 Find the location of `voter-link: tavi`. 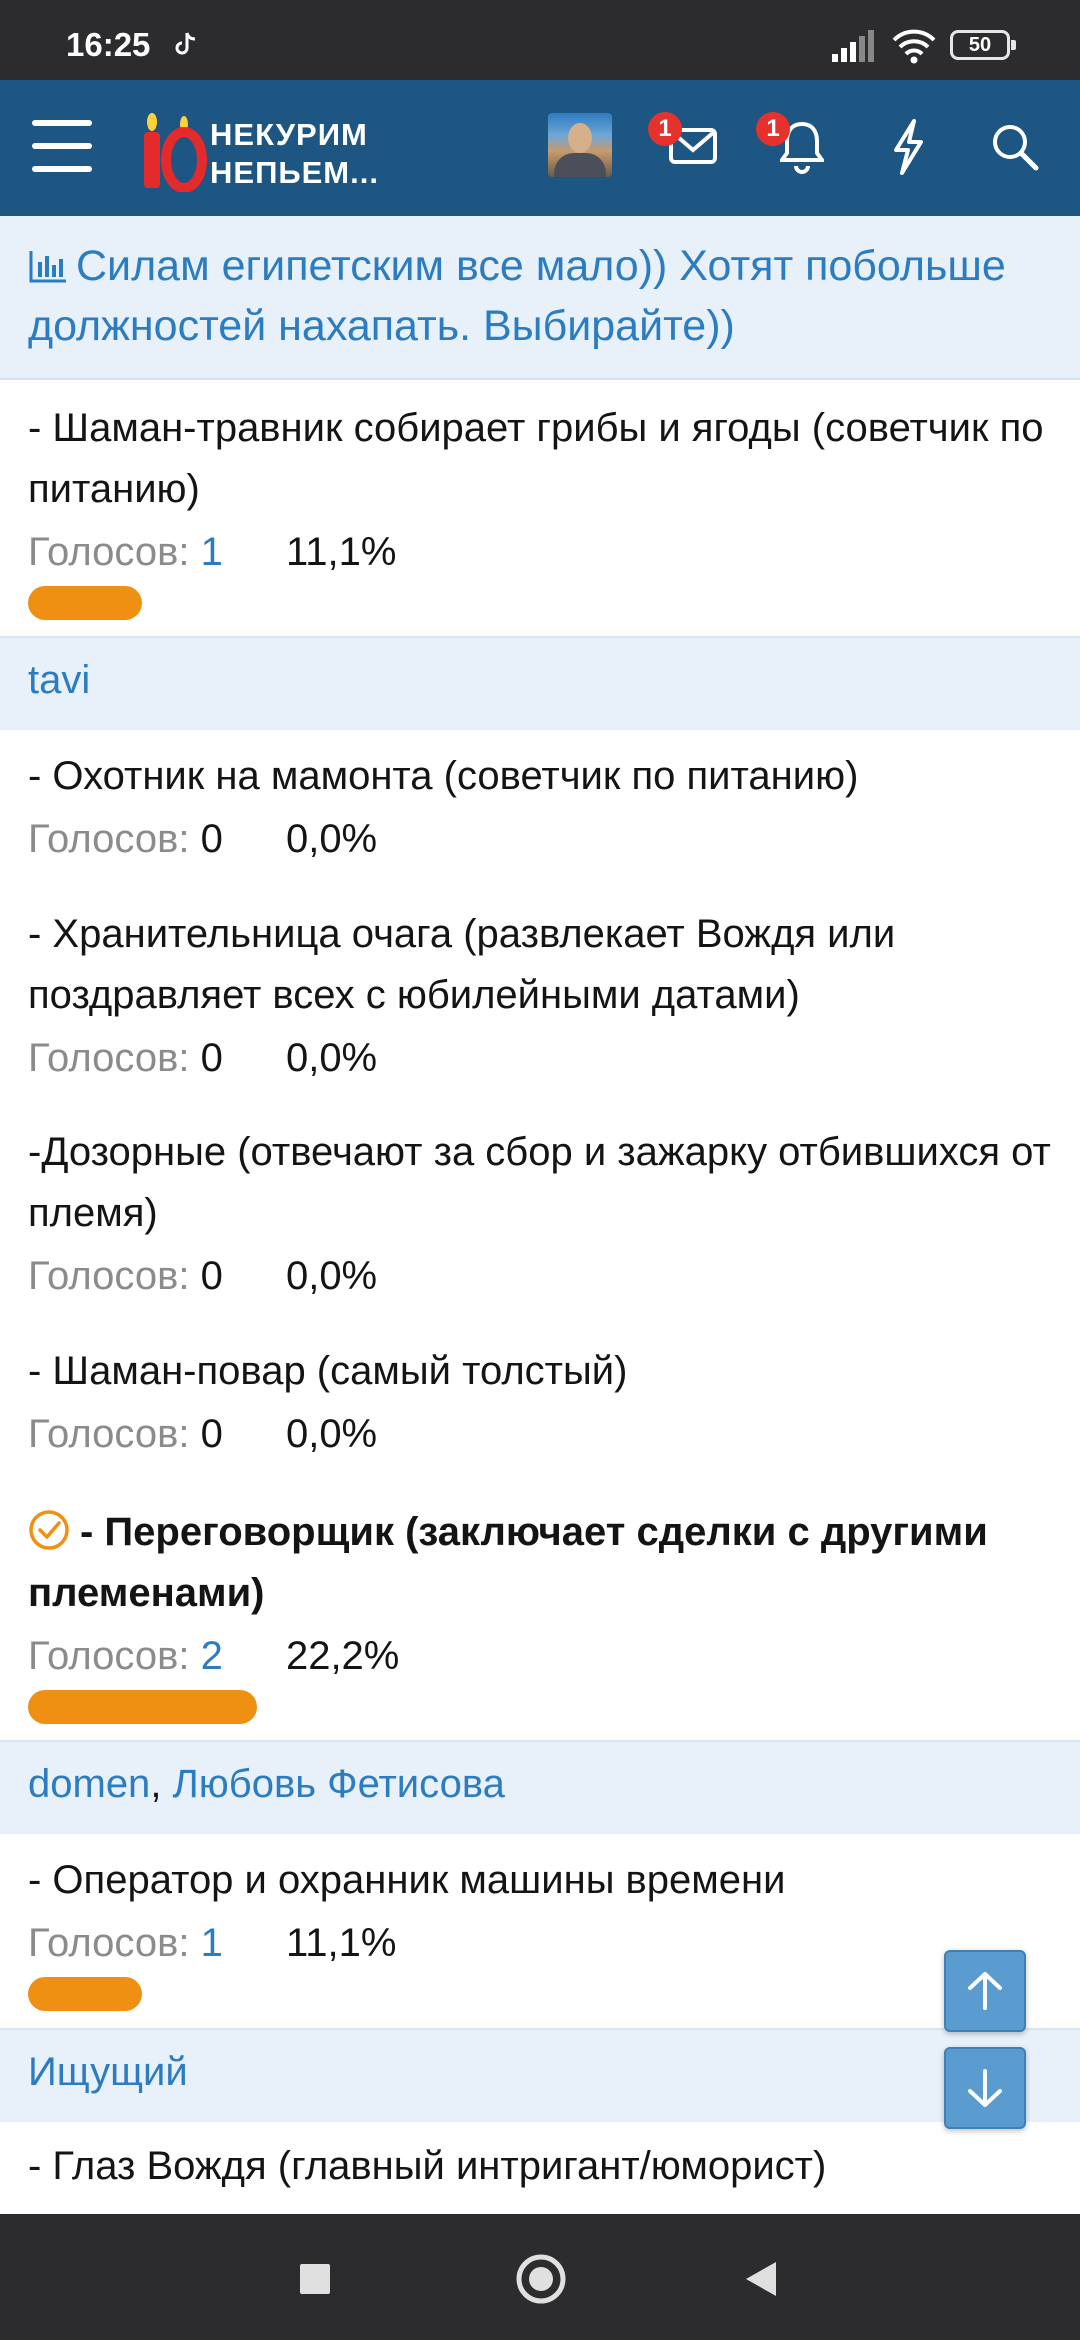

voter-link: tavi is located at coordinates (59, 680).